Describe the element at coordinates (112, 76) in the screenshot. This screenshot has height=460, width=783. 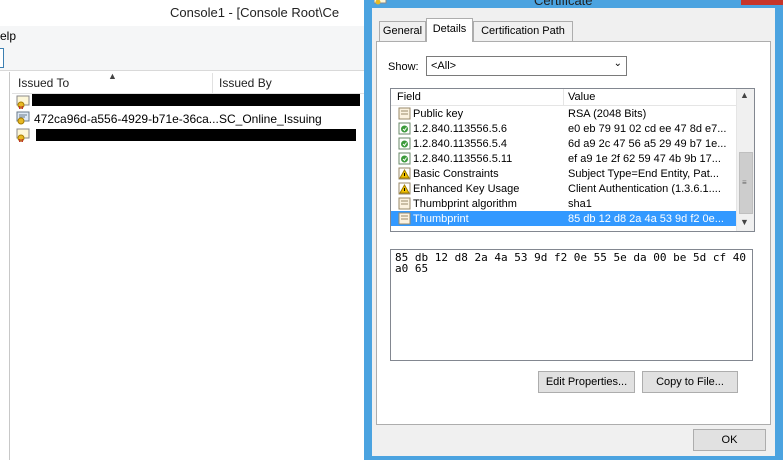
I see `sort-ascending-icon: ▲` at that location.